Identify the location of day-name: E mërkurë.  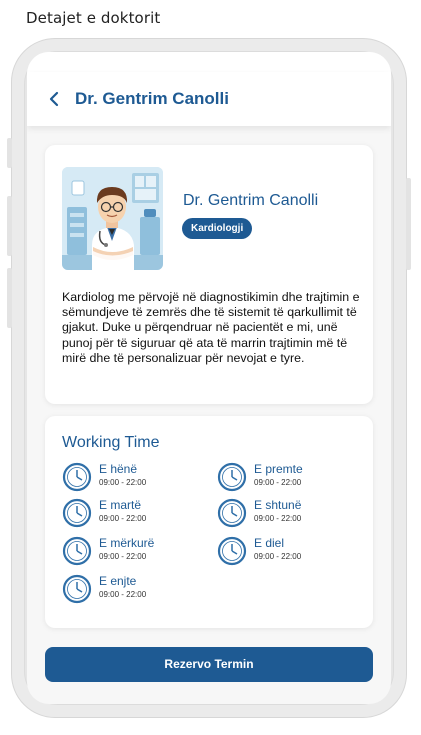
(127, 543).